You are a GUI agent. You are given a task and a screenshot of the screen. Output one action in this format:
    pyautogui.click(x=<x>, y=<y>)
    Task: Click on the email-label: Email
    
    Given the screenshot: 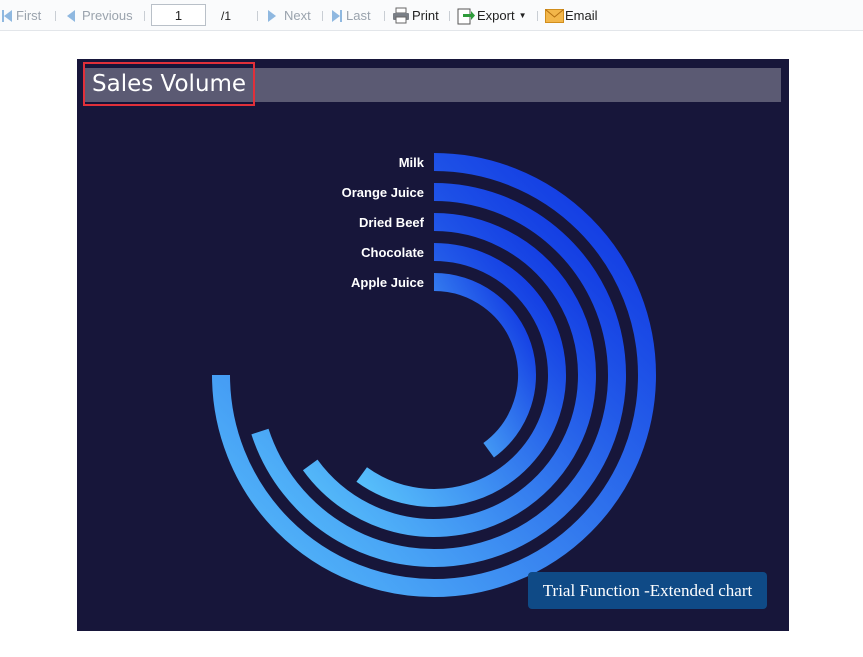 What is the action you would take?
    pyautogui.click(x=581, y=15)
    